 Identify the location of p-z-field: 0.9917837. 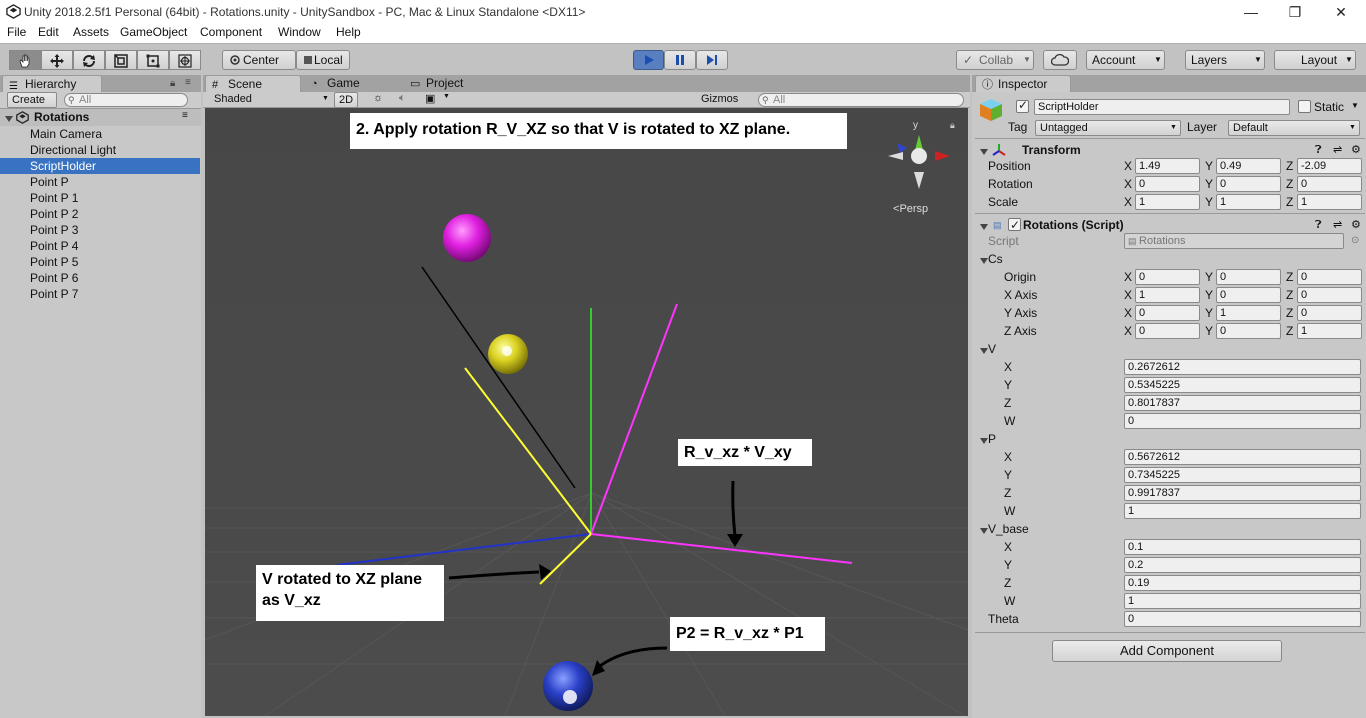
(1242, 493).